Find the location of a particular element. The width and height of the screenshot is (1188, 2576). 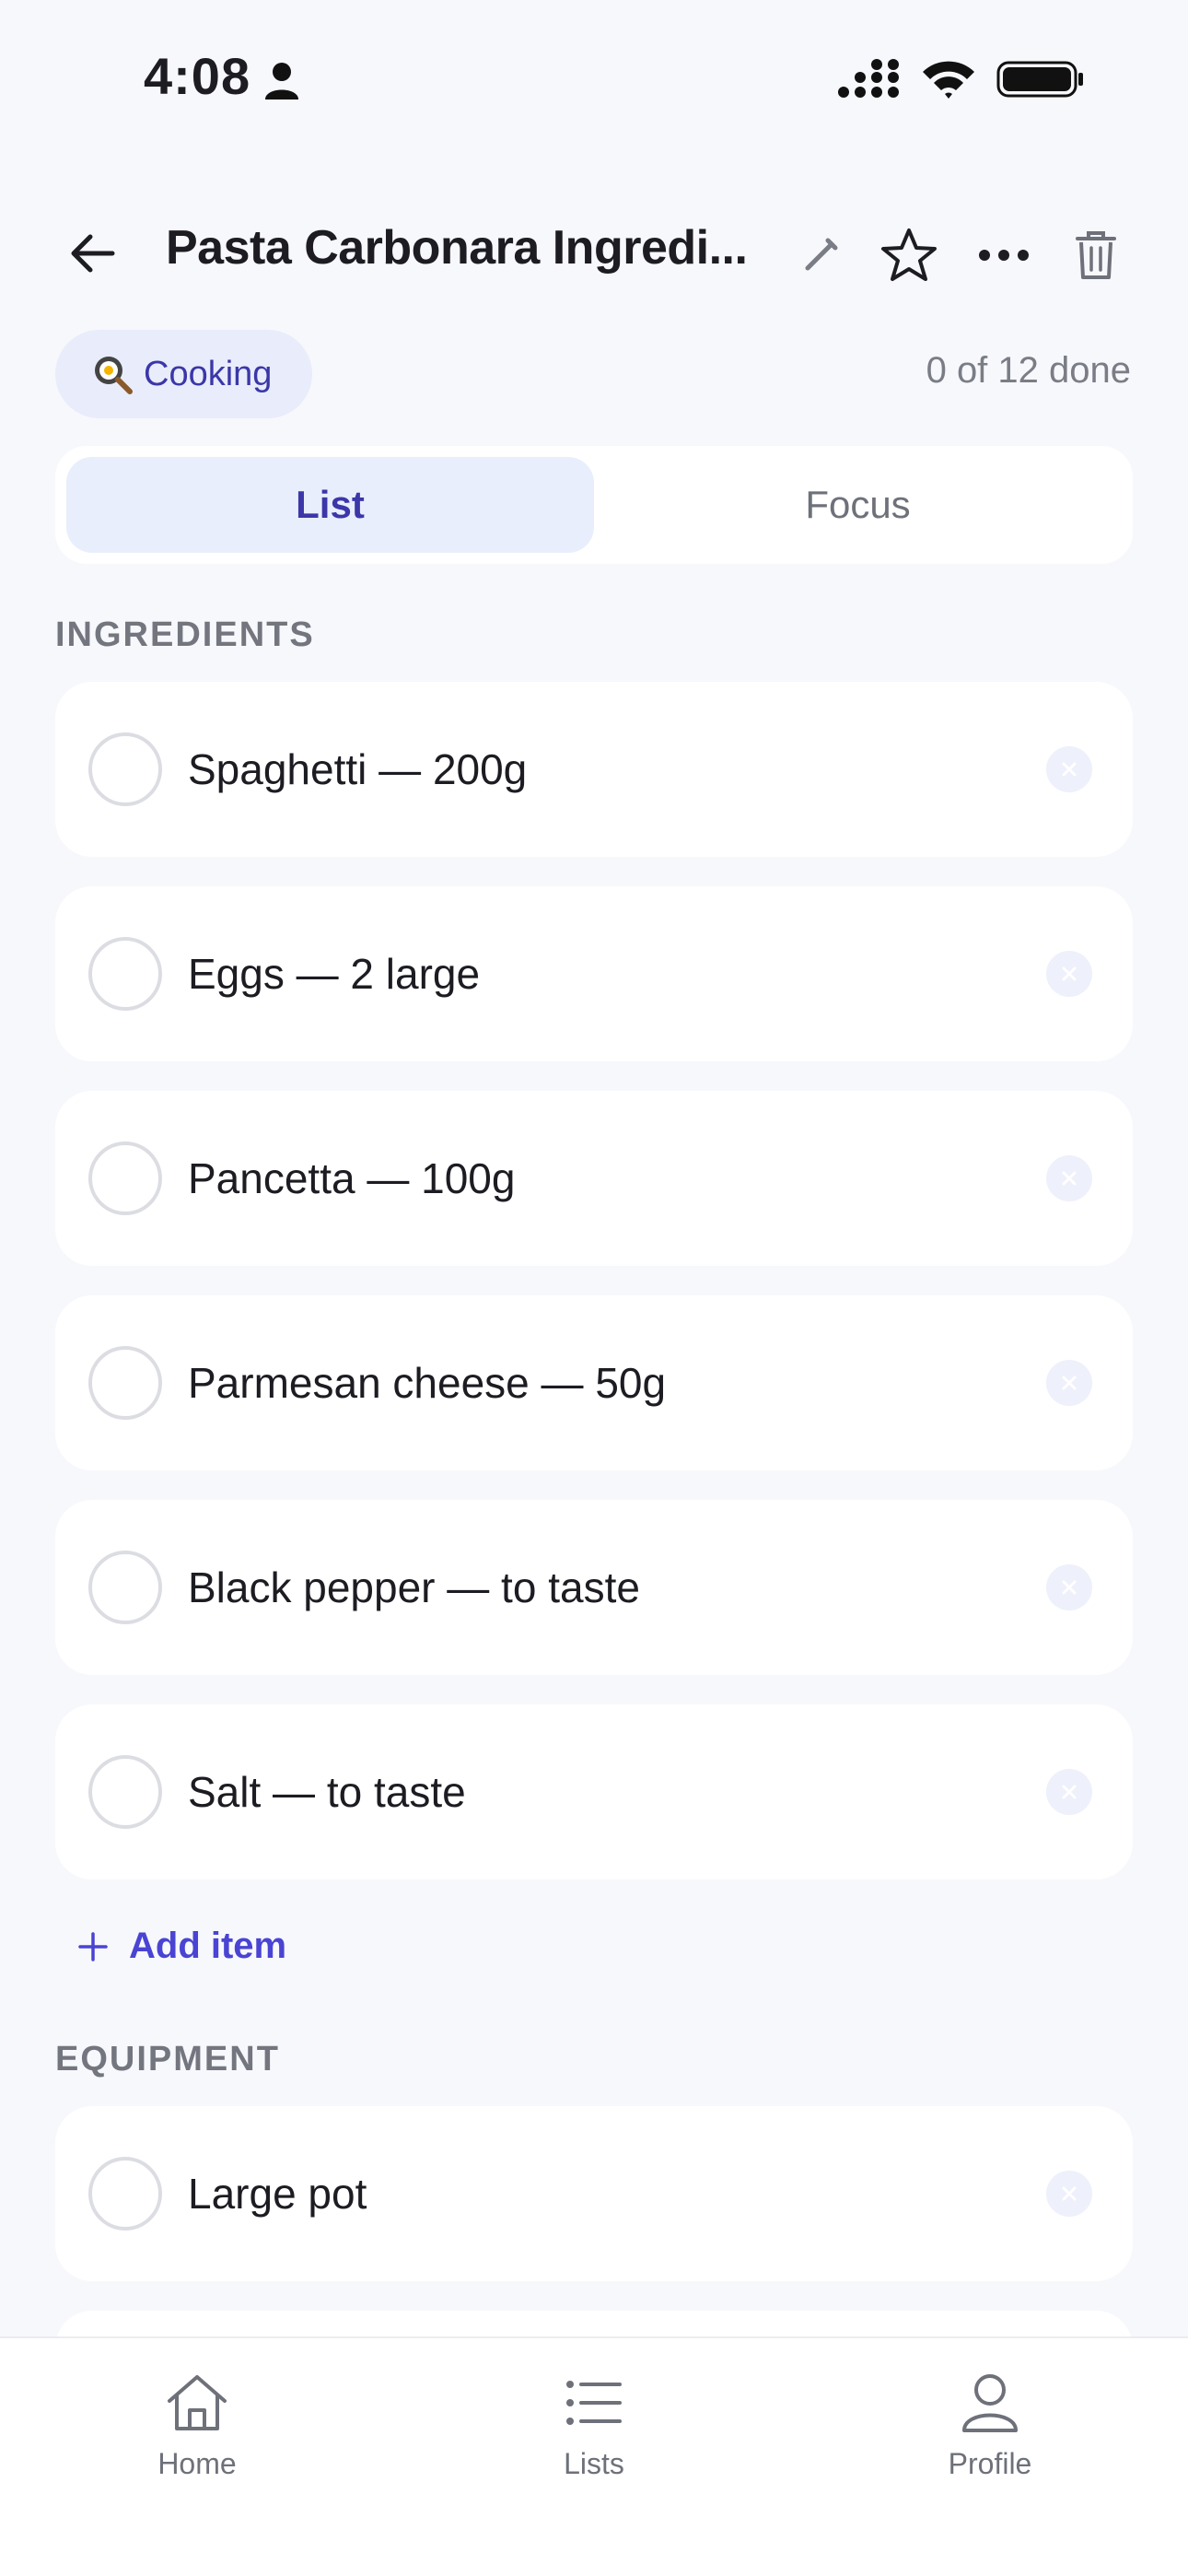

signal-icon is located at coordinates (869, 78).